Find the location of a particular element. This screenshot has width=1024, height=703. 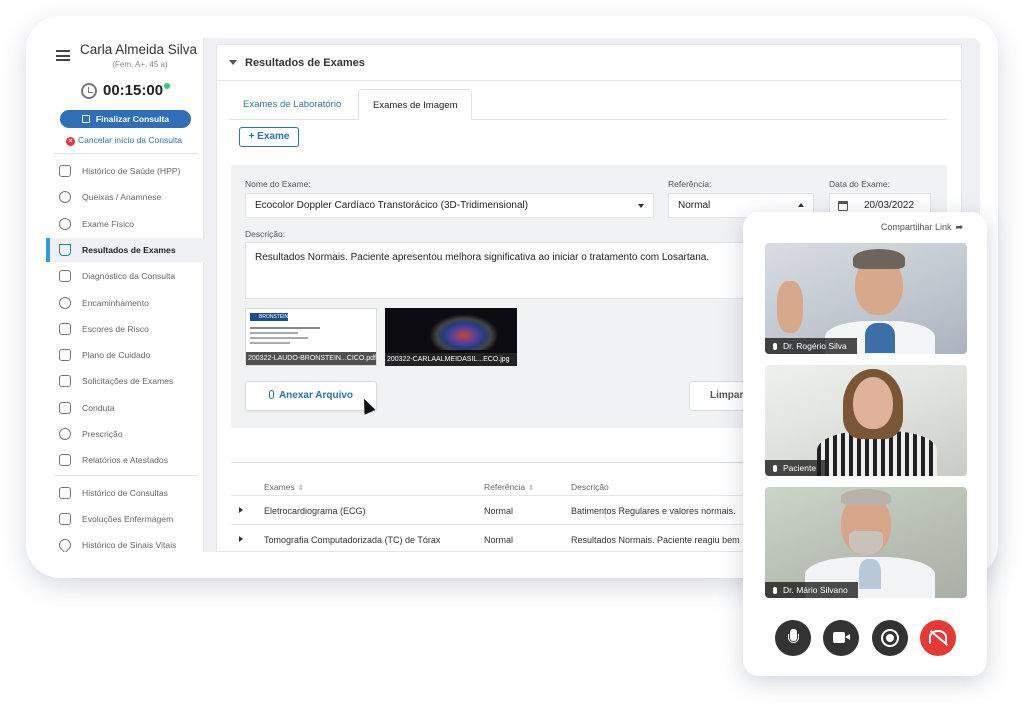

attachment-image: 200322-CARLAALMEIDASIL...ECO.jpg is located at coordinates (451, 337).